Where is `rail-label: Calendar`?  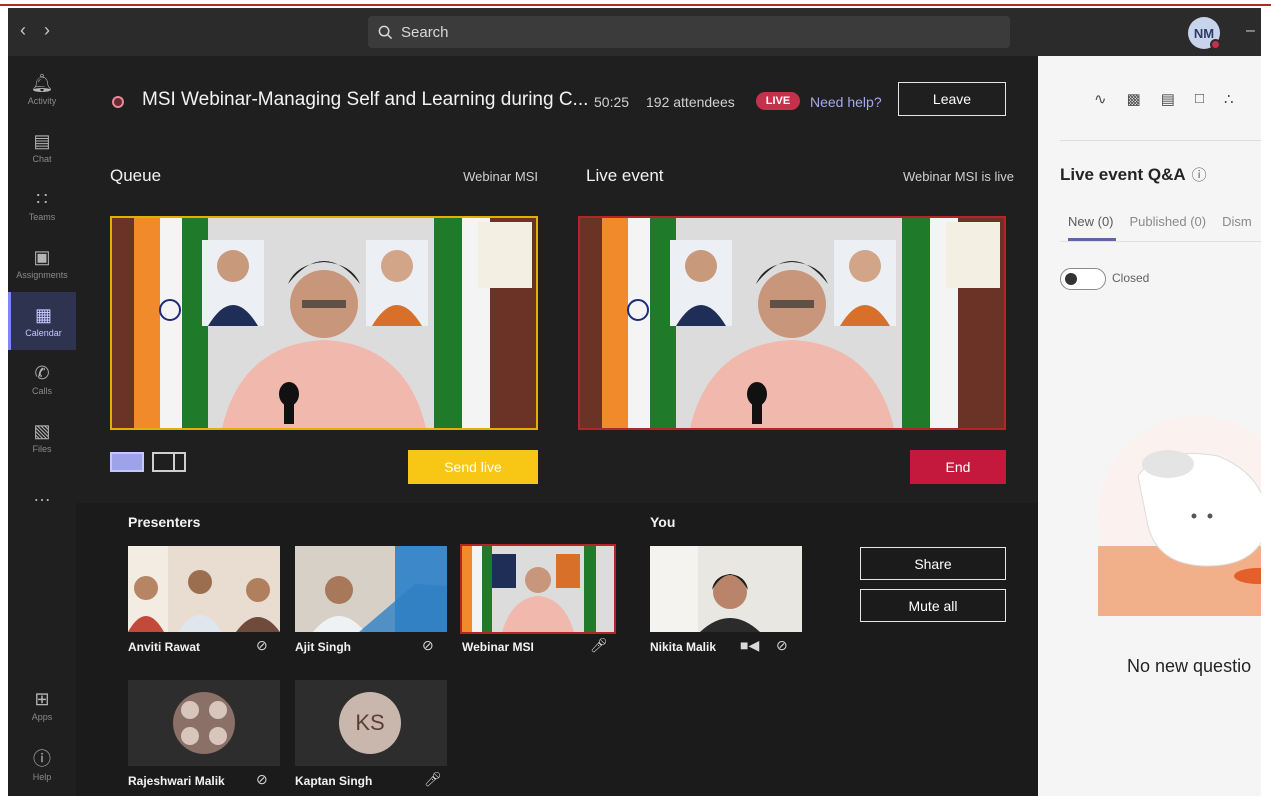
rail-label: Calendar is located at coordinates (43, 332).